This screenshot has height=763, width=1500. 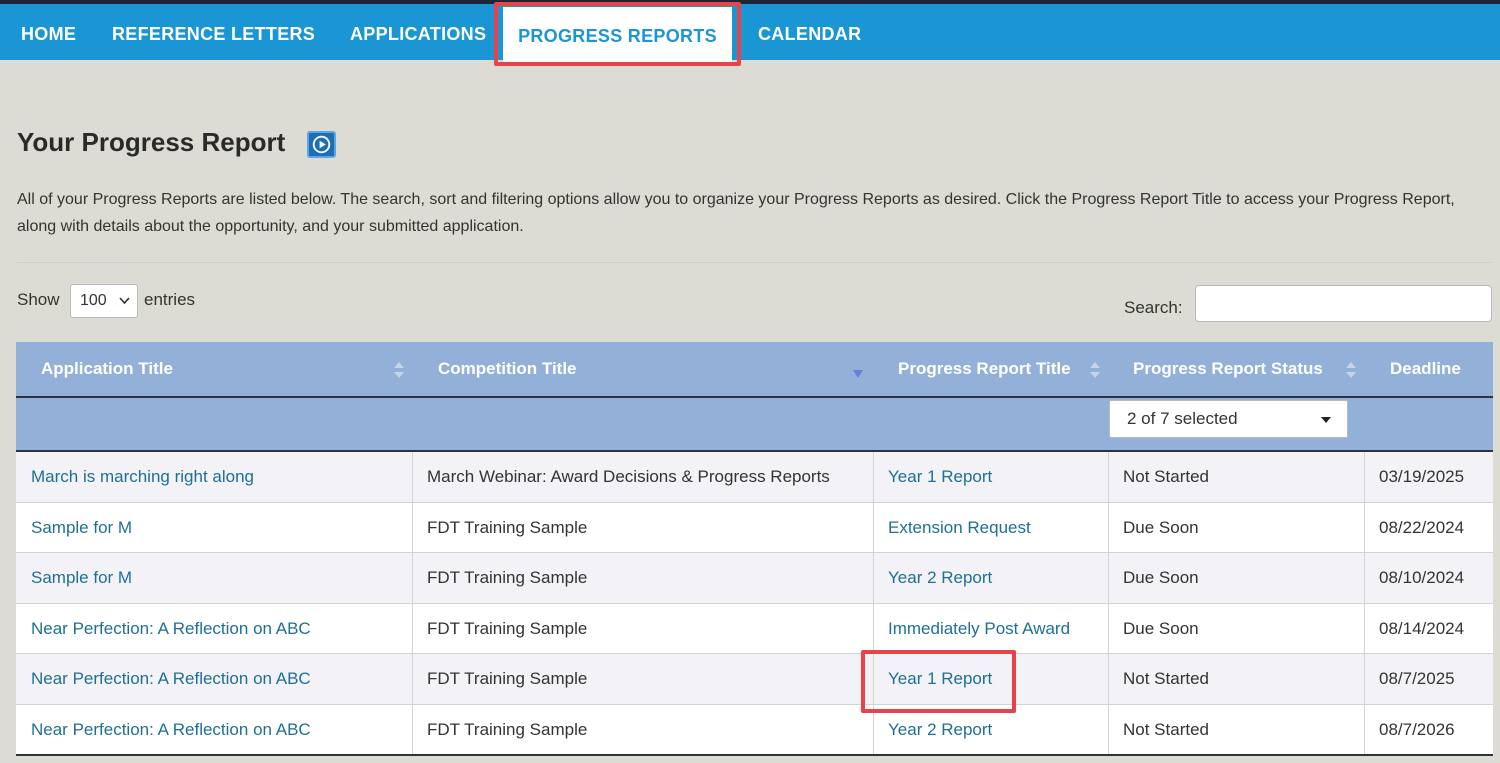 What do you see at coordinates (1228, 370) in the screenshot?
I see `header-progress-report-status: Progress Report Status` at bounding box center [1228, 370].